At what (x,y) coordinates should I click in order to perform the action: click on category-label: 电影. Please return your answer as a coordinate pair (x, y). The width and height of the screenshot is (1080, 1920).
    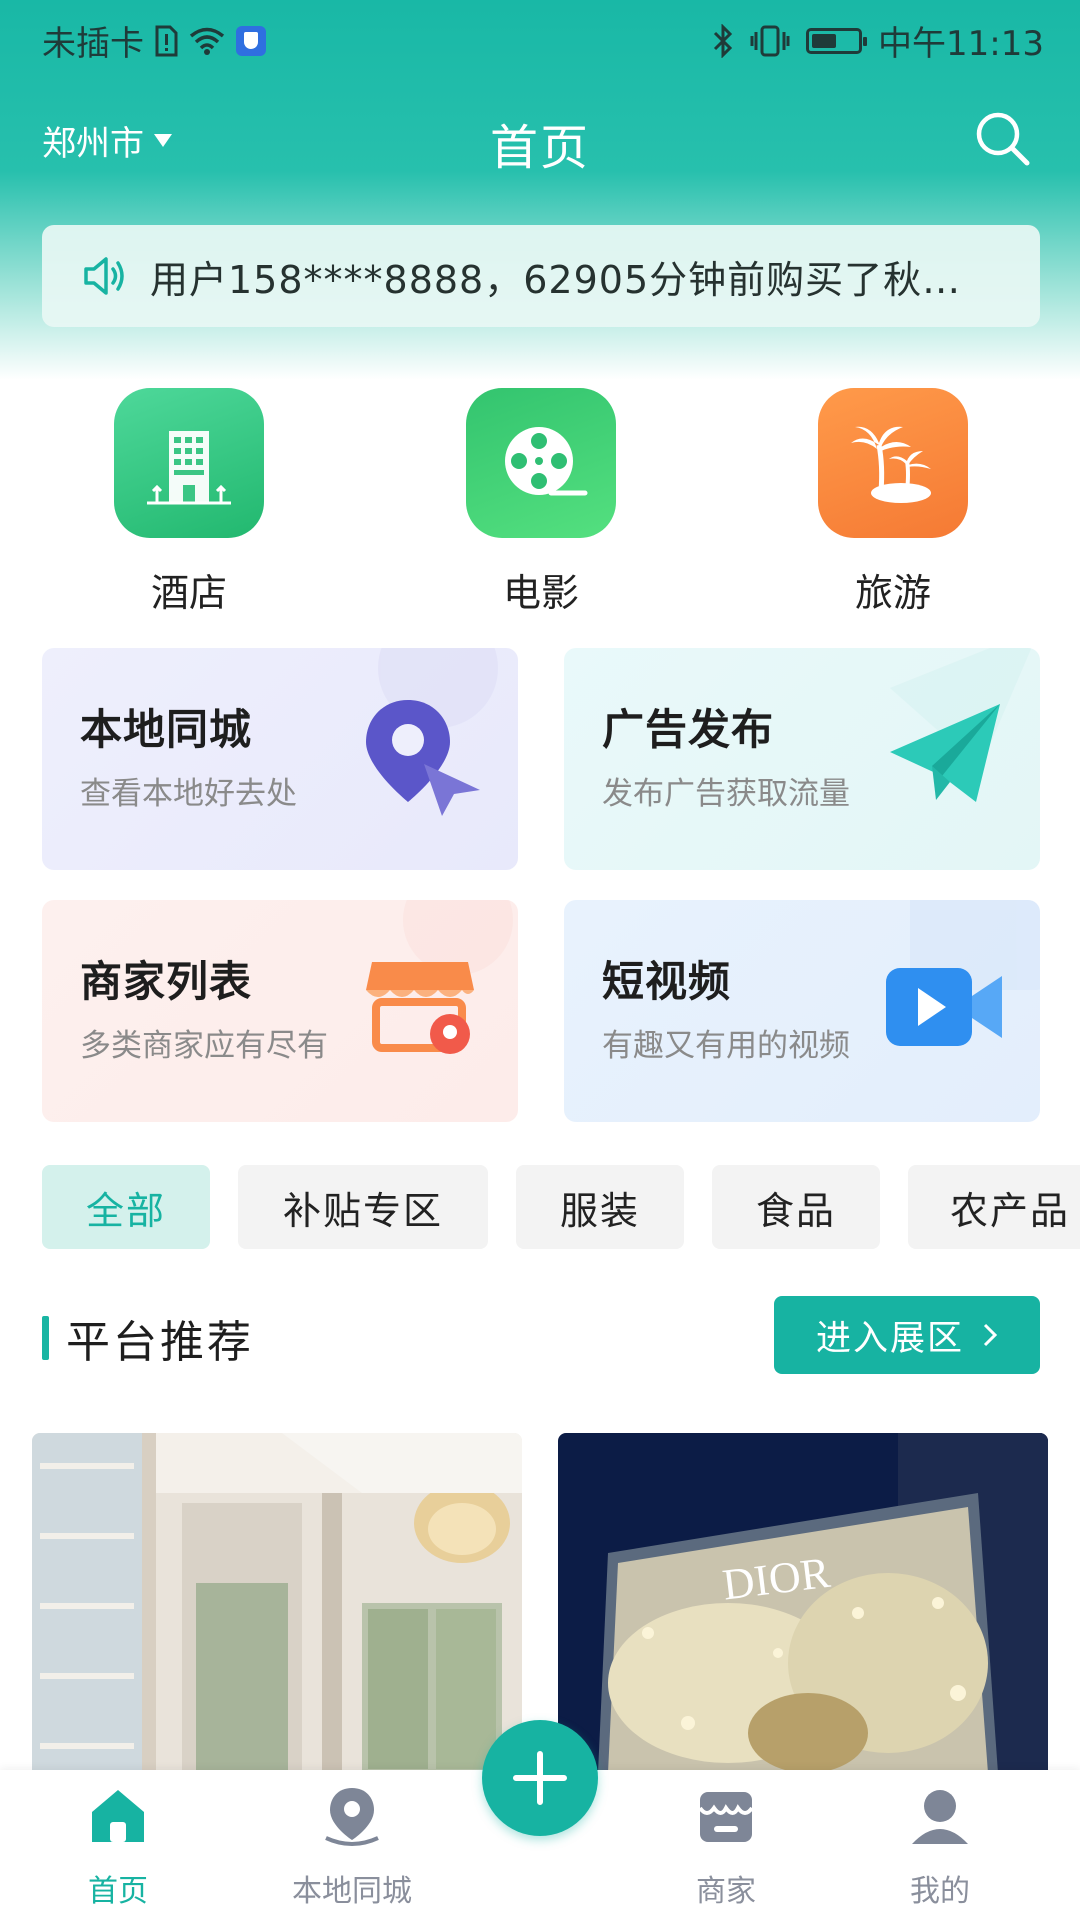
    Looking at the image, I should click on (540, 593).